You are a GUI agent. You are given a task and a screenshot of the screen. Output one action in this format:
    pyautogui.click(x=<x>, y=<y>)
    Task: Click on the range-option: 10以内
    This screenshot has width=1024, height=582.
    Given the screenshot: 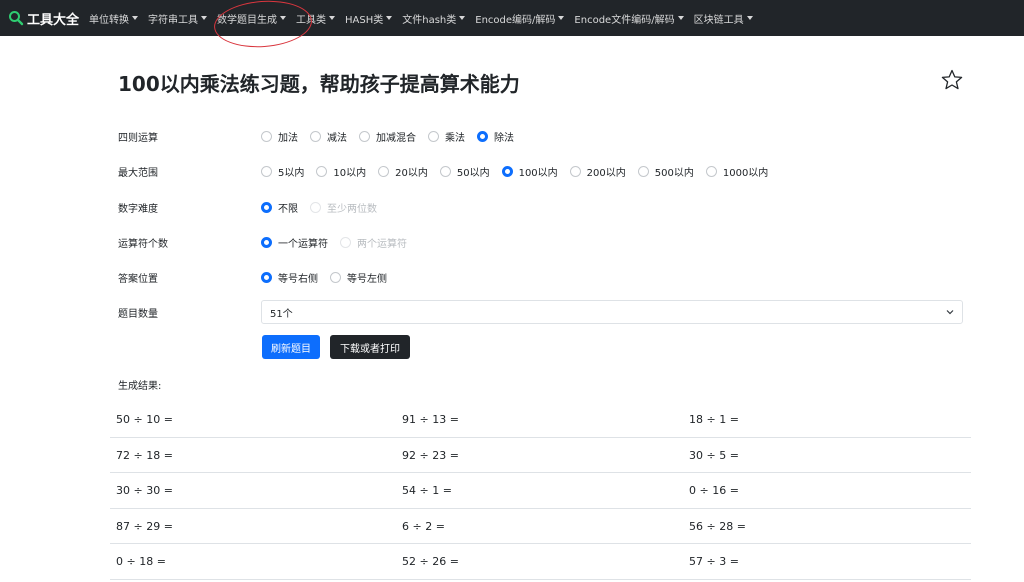 What is the action you would take?
    pyautogui.click(x=341, y=171)
    